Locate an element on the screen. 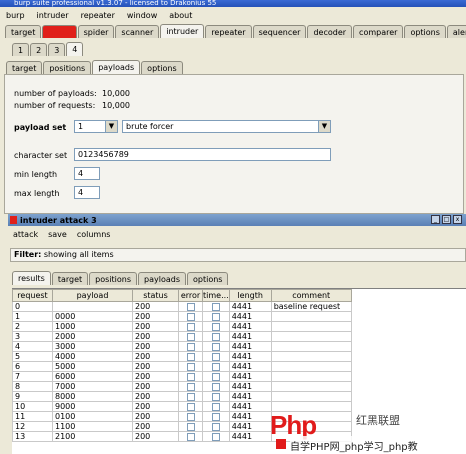 The image size is (466, 454). table-row: 3 2000 200 4441 is located at coordinates (182, 336).